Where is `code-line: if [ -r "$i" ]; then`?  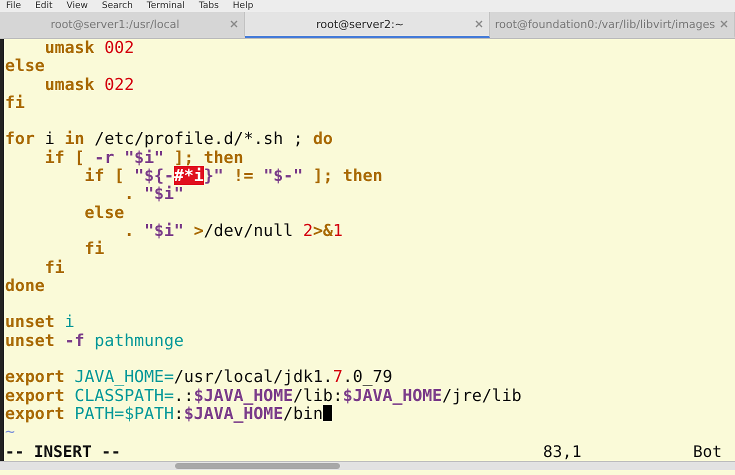 code-line: if [ -r "$i" ]; then is located at coordinates (144, 158).